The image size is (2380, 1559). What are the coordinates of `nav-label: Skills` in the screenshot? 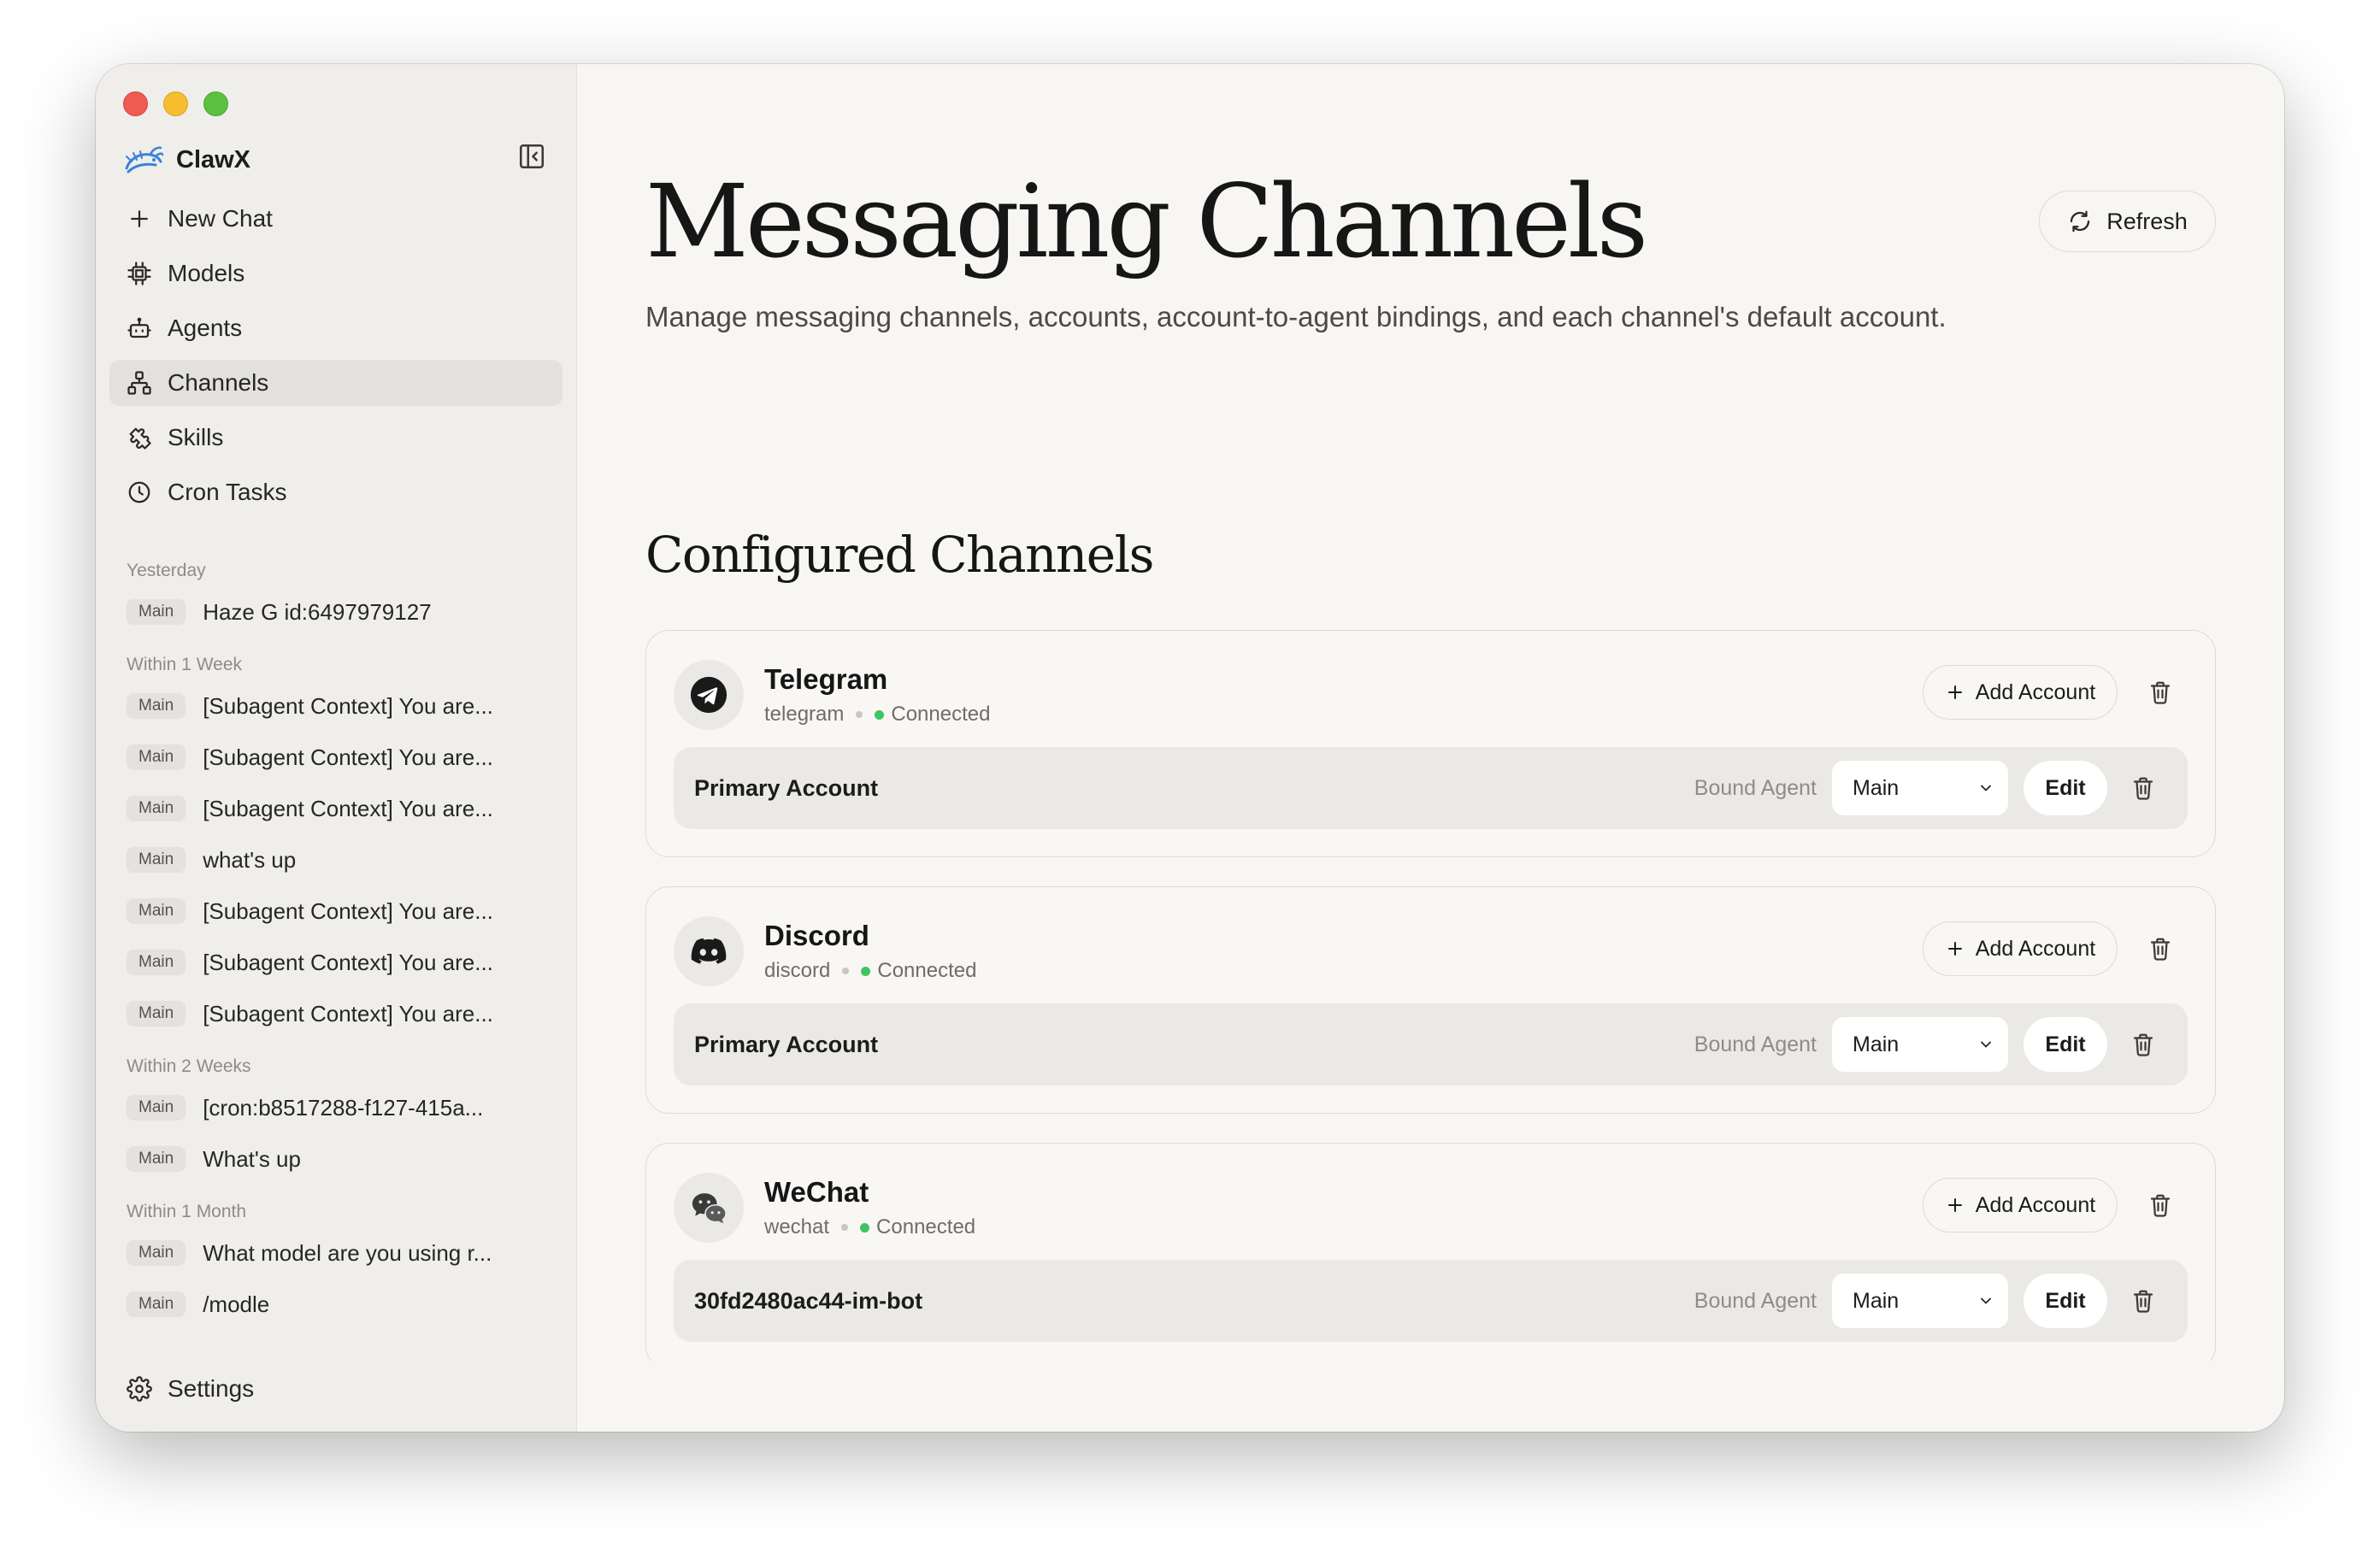 It's located at (196, 437).